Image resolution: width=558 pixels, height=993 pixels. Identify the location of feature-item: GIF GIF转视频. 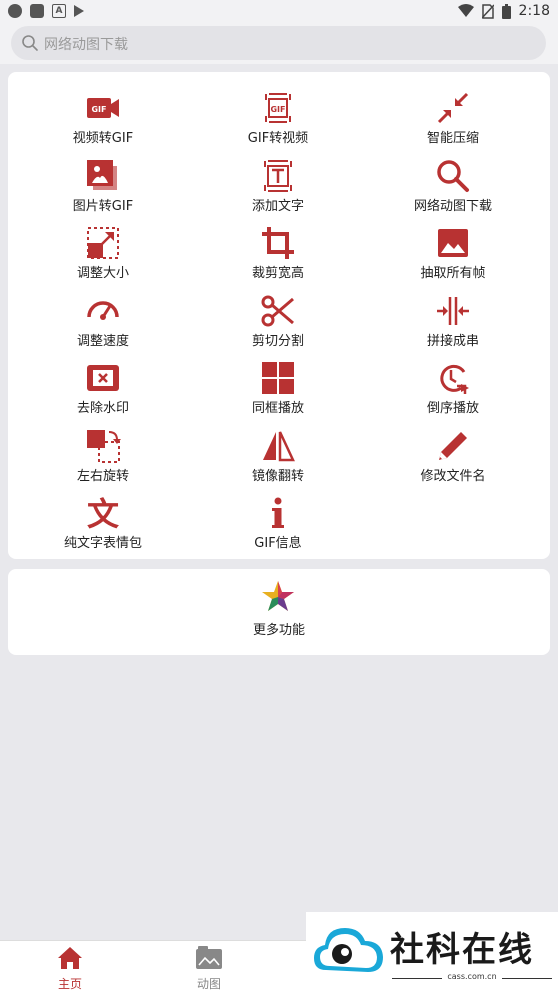
(278, 111).